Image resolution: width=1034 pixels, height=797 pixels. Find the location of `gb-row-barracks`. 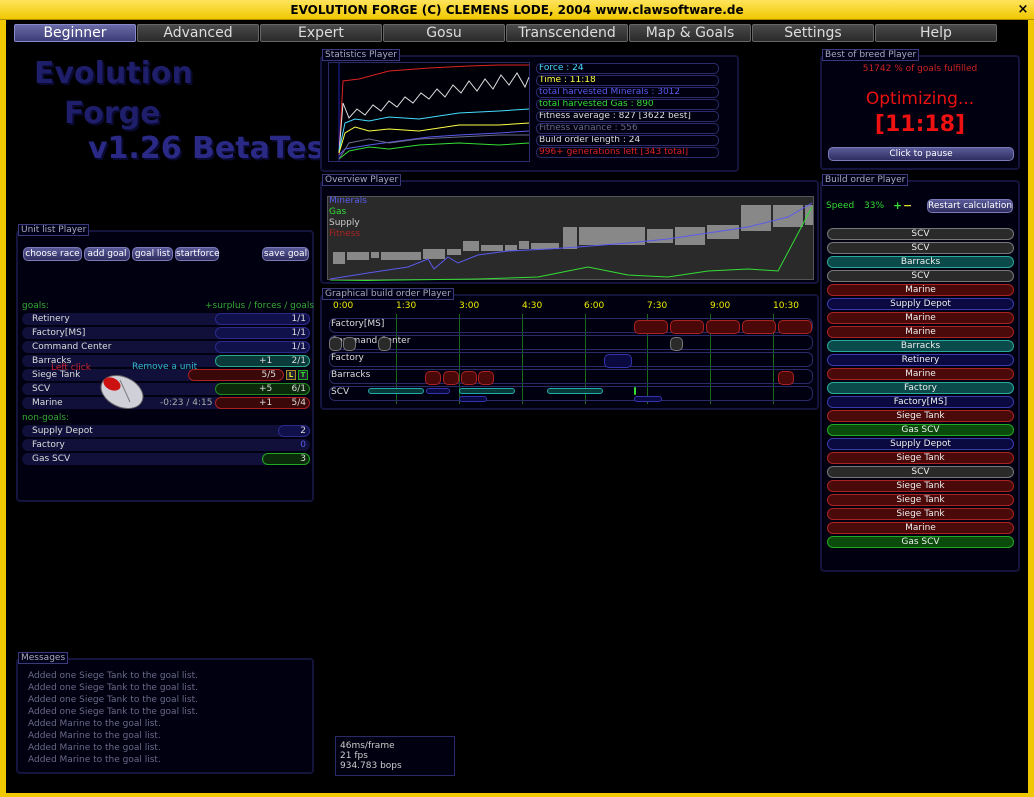

gb-row-barracks is located at coordinates (571, 376).